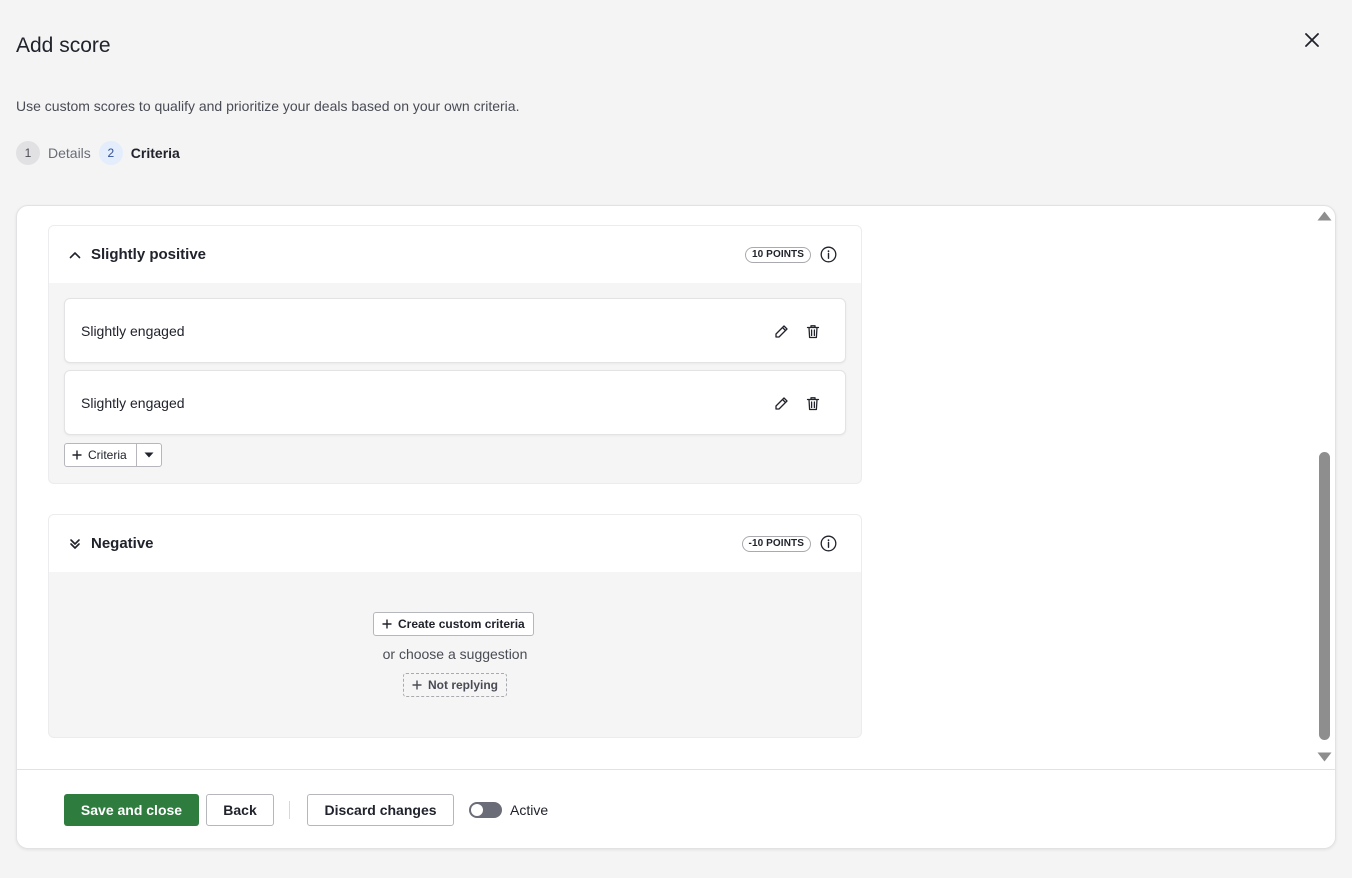 Image resolution: width=1352 pixels, height=878 pixels. Describe the element at coordinates (289, 810) in the screenshot. I see `divider` at that location.